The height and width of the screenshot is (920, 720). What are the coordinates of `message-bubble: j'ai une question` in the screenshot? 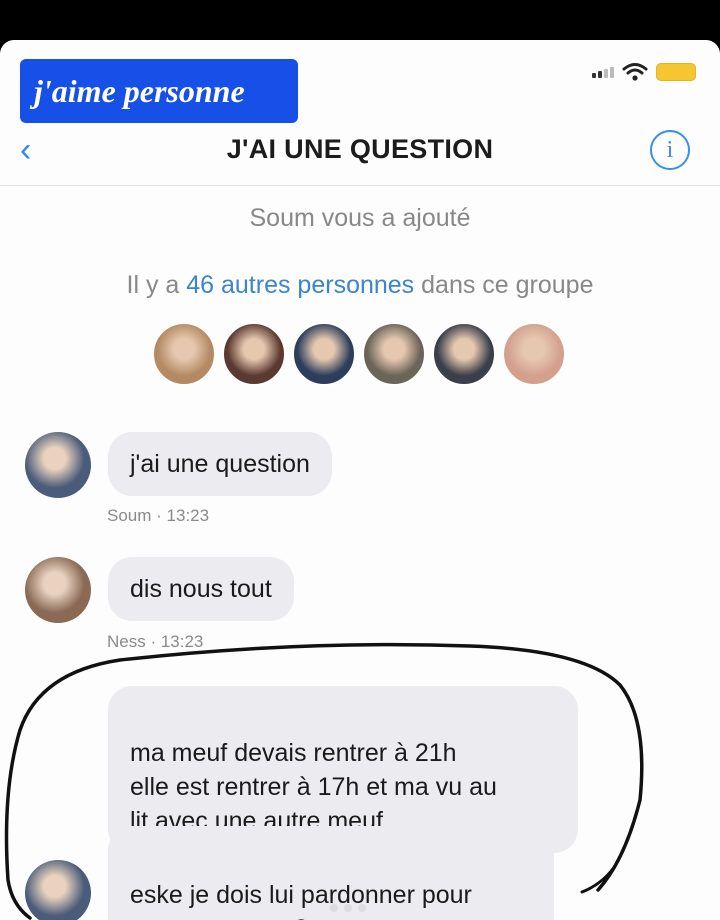 It's located at (220, 464).